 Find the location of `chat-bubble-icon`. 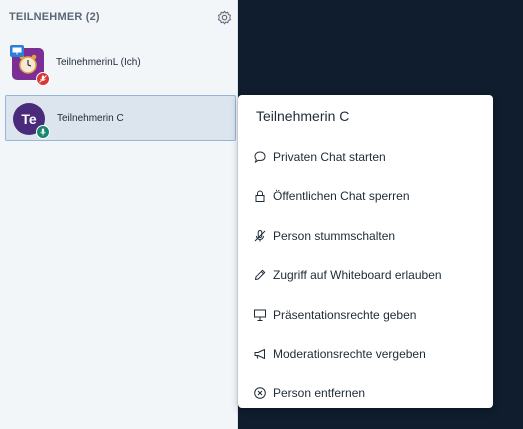

chat-bubble-icon is located at coordinates (260, 157).